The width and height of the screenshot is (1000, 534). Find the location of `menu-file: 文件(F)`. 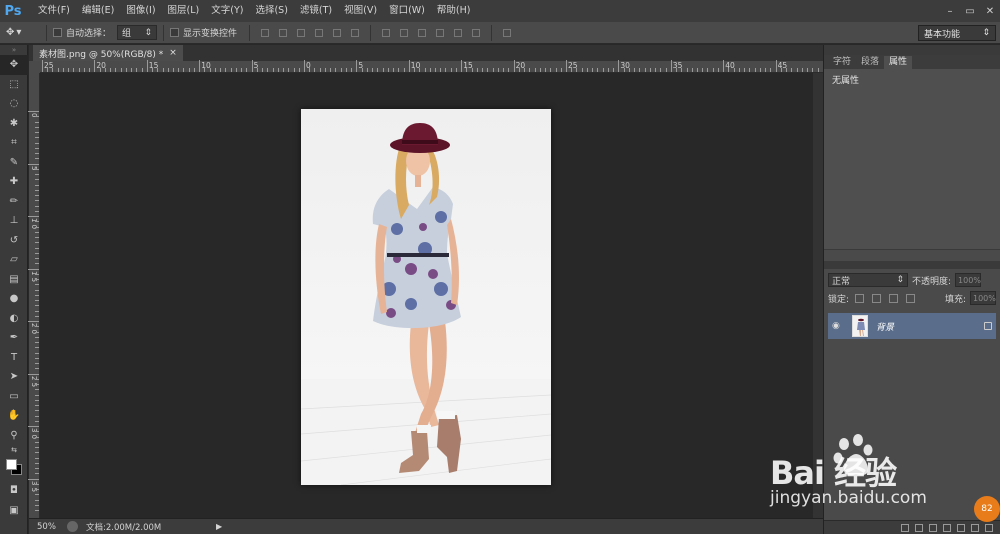

menu-file: 文件(F) is located at coordinates (54, 11).